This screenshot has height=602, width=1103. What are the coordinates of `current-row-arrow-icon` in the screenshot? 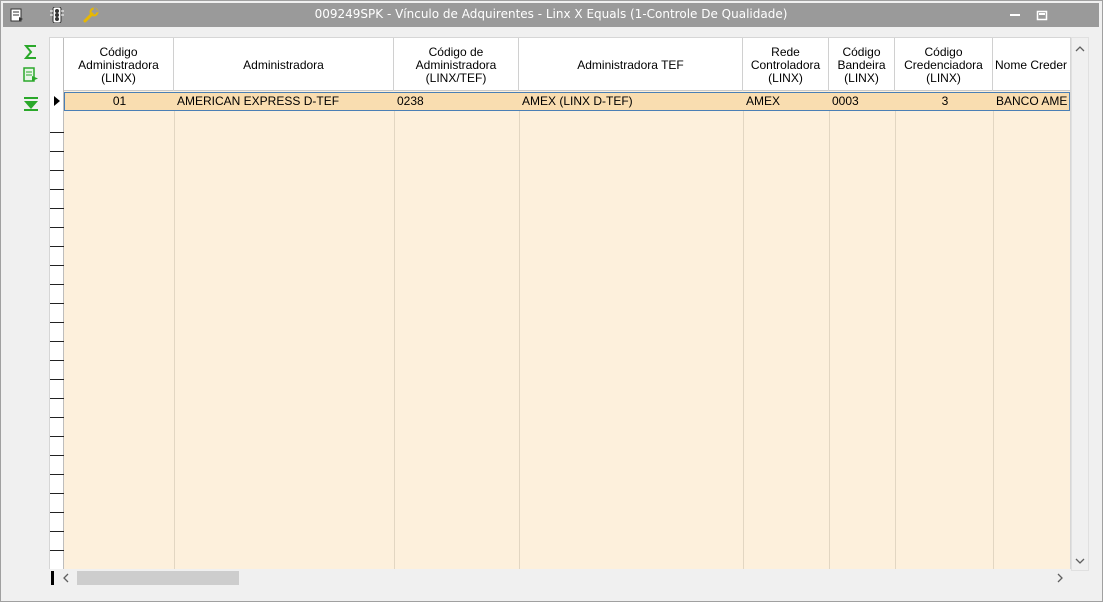 It's located at (57, 101).